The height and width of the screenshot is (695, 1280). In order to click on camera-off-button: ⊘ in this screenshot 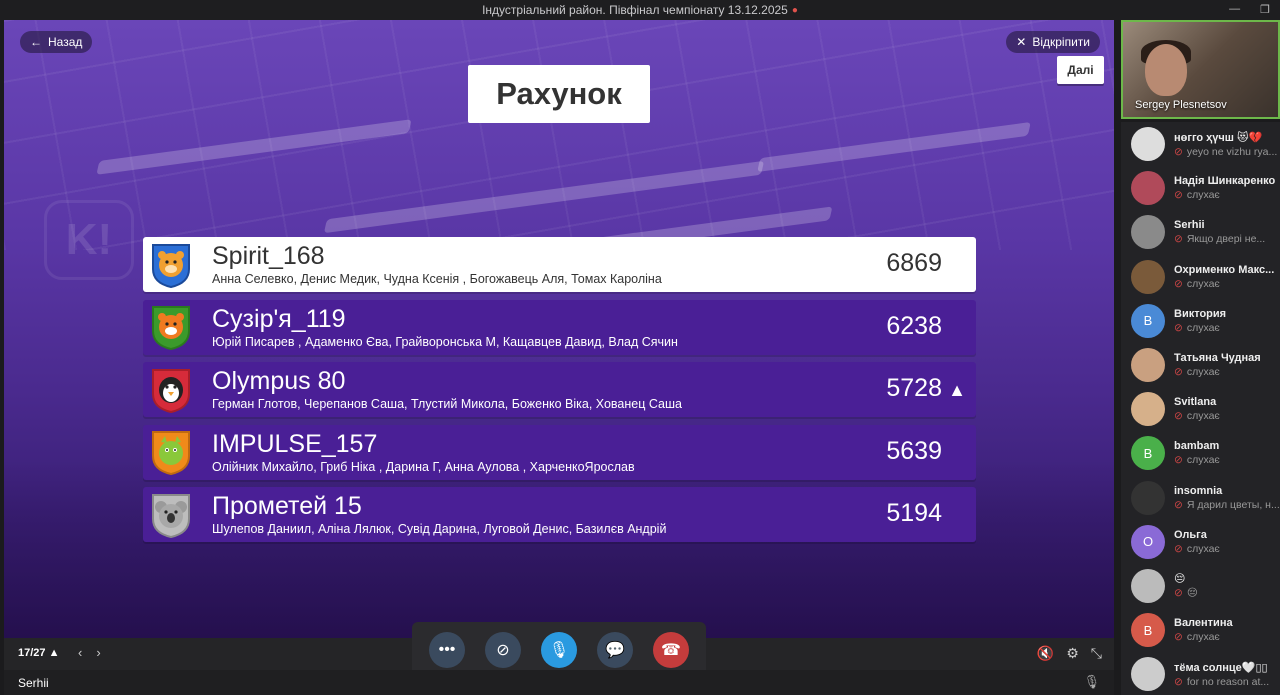, I will do `click(503, 650)`.